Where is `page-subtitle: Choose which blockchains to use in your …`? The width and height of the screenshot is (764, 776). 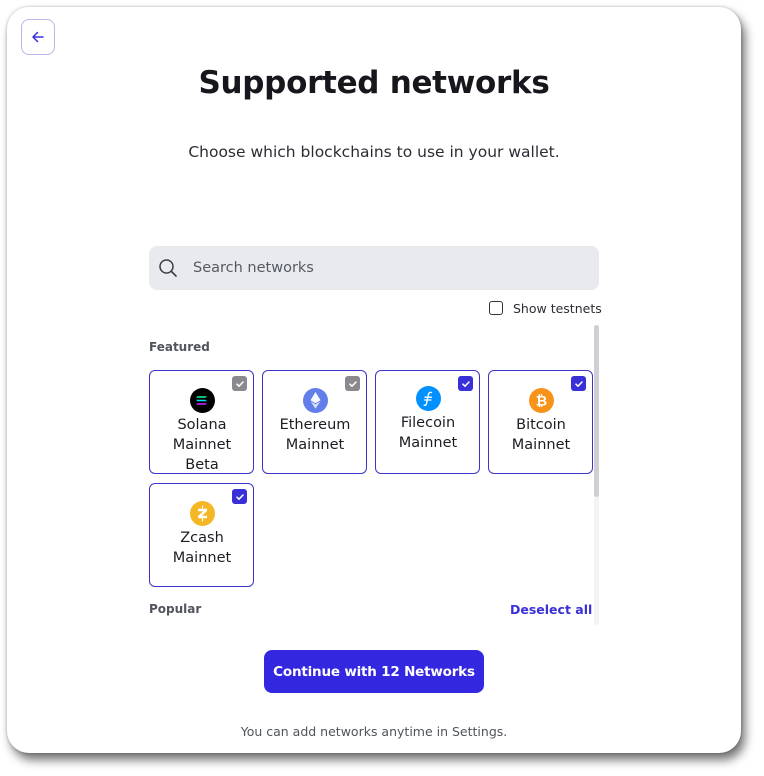 page-subtitle: Choose which blockchains to use in your … is located at coordinates (374, 152).